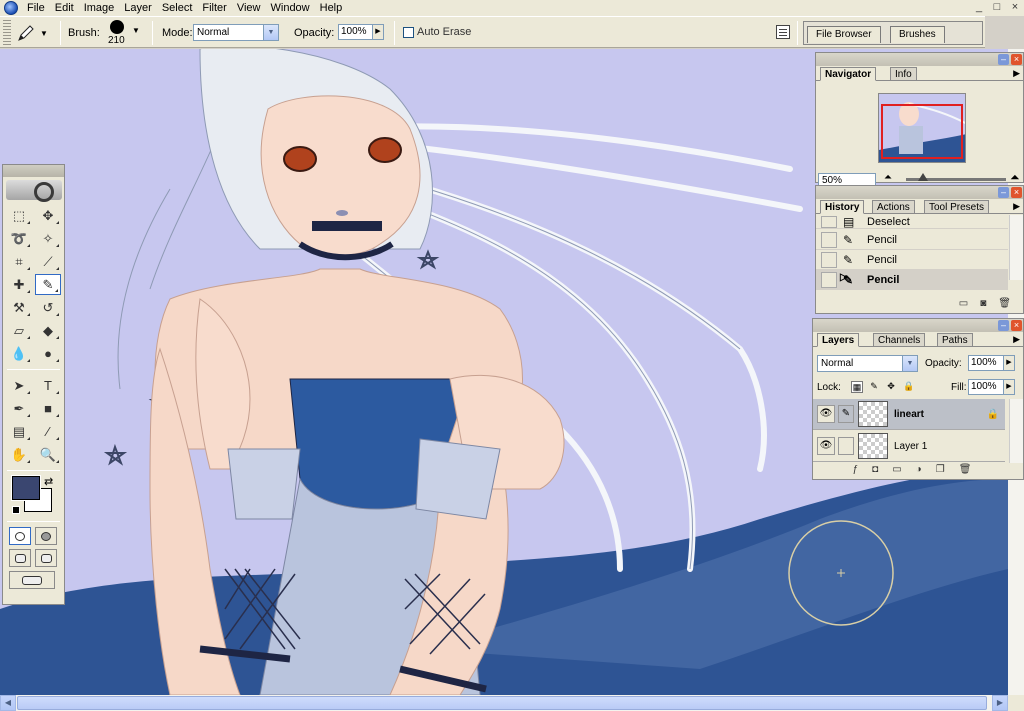  What do you see at coordinates (997, 8) in the screenshot?
I see `restore-button: □` at bounding box center [997, 8].